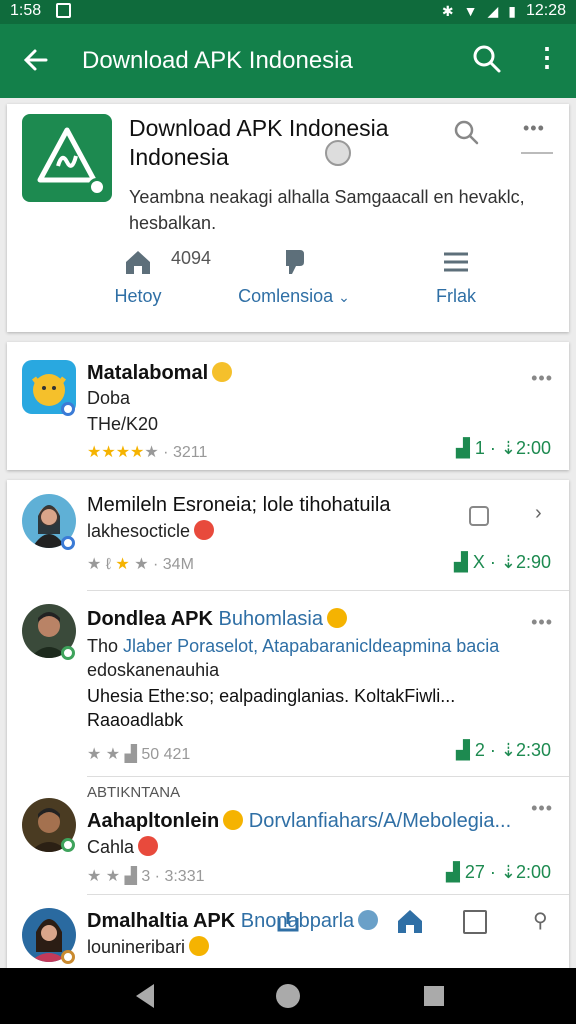  I want to click on status-time: 1:58, so click(26, 10).